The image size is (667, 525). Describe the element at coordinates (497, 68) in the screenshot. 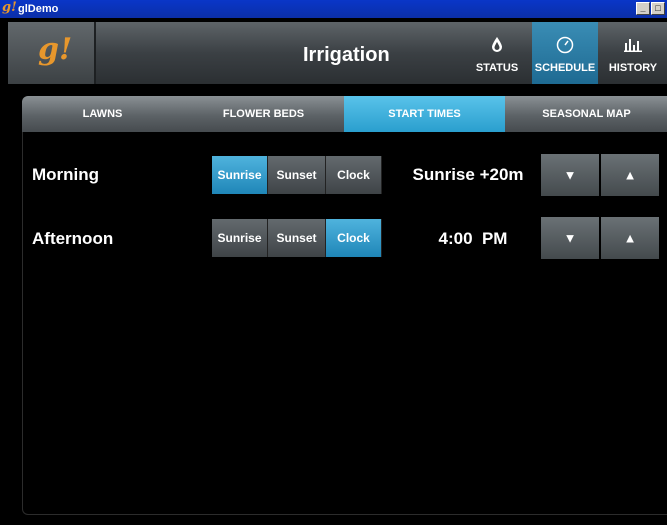

I see `nav-status-label: STATUS` at that location.